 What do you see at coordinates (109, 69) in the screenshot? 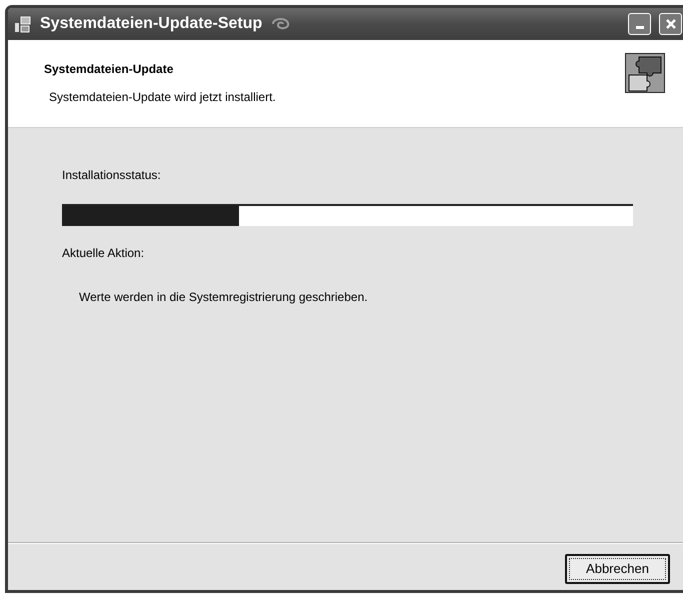
I see `header-title: Systemdateien-Update` at bounding box center [109, 69].